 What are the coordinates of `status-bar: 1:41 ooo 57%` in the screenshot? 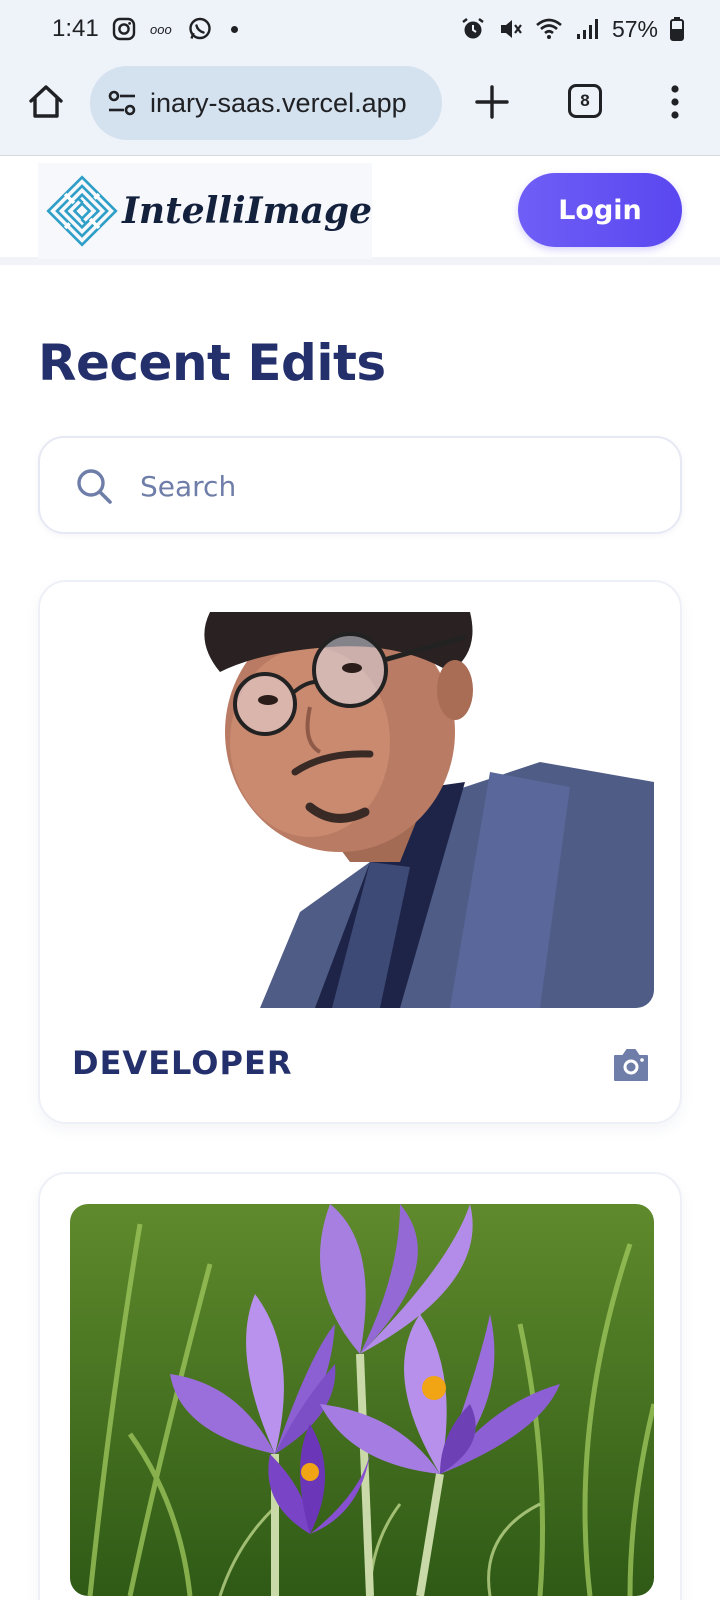 It's located at (360, 29).